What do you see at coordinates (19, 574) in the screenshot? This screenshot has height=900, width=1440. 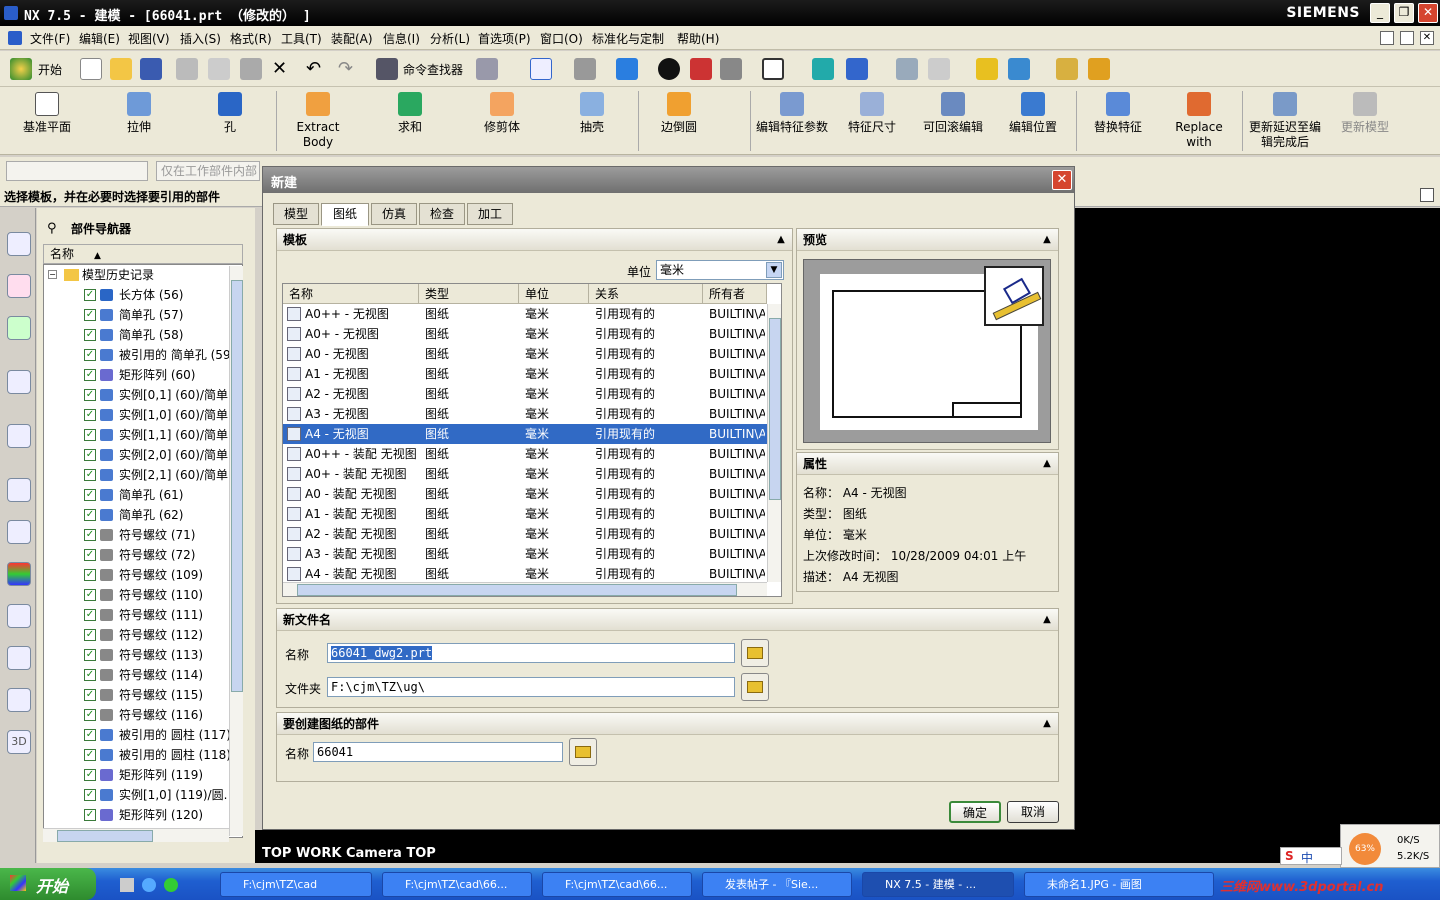 I see `color-palette-icon` at bounding box center [19, 574].